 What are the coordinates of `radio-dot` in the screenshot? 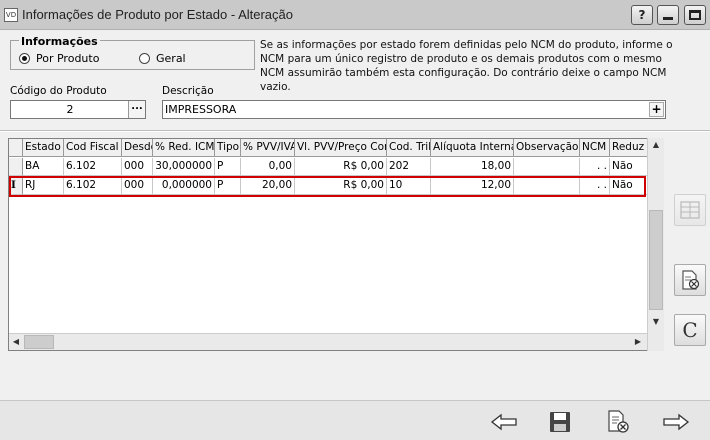 It's located at (144, 58).